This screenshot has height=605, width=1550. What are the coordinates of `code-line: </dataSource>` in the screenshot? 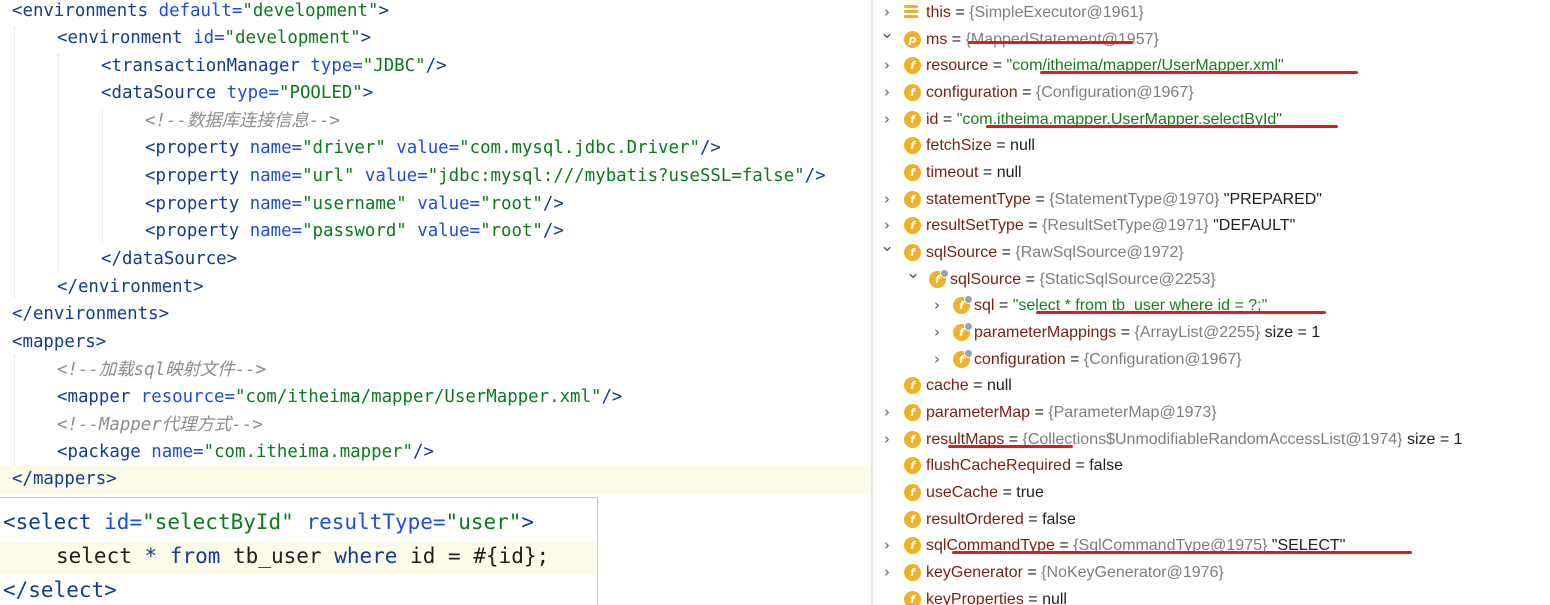 It's located at (169, 261).